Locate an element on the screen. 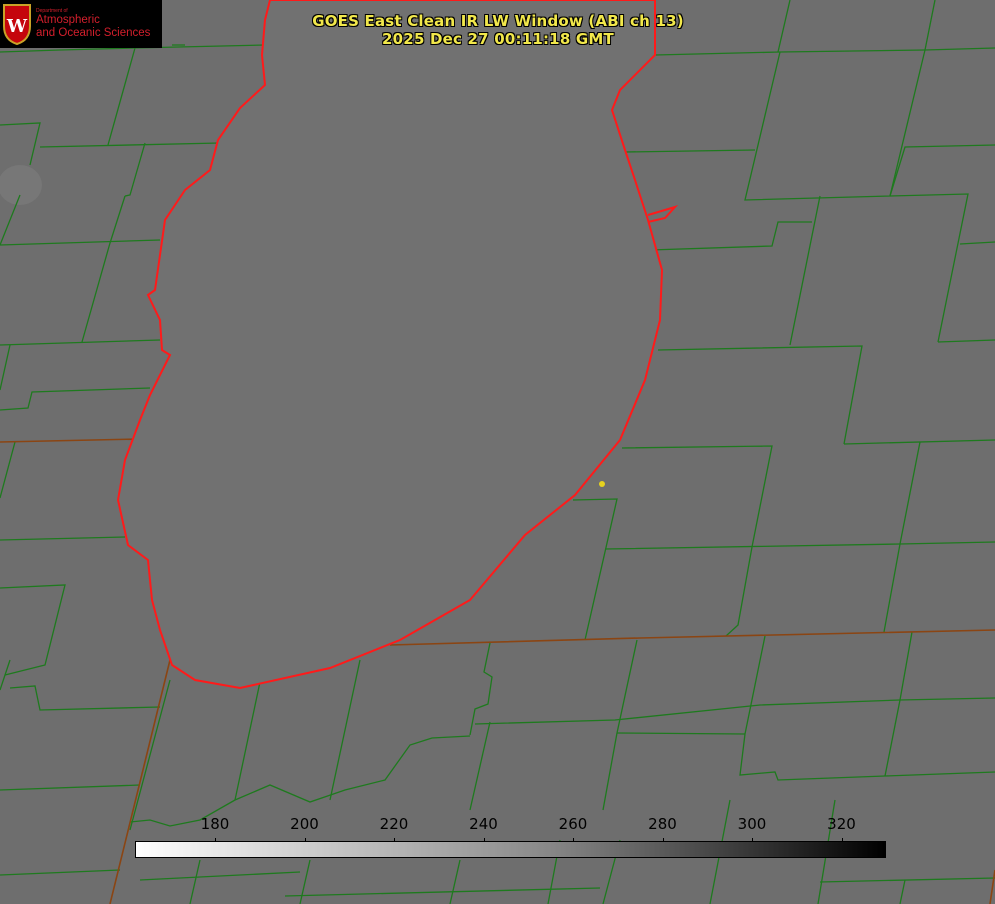  logo-line-1: Atmospheric is located at coordinates (68, 20).